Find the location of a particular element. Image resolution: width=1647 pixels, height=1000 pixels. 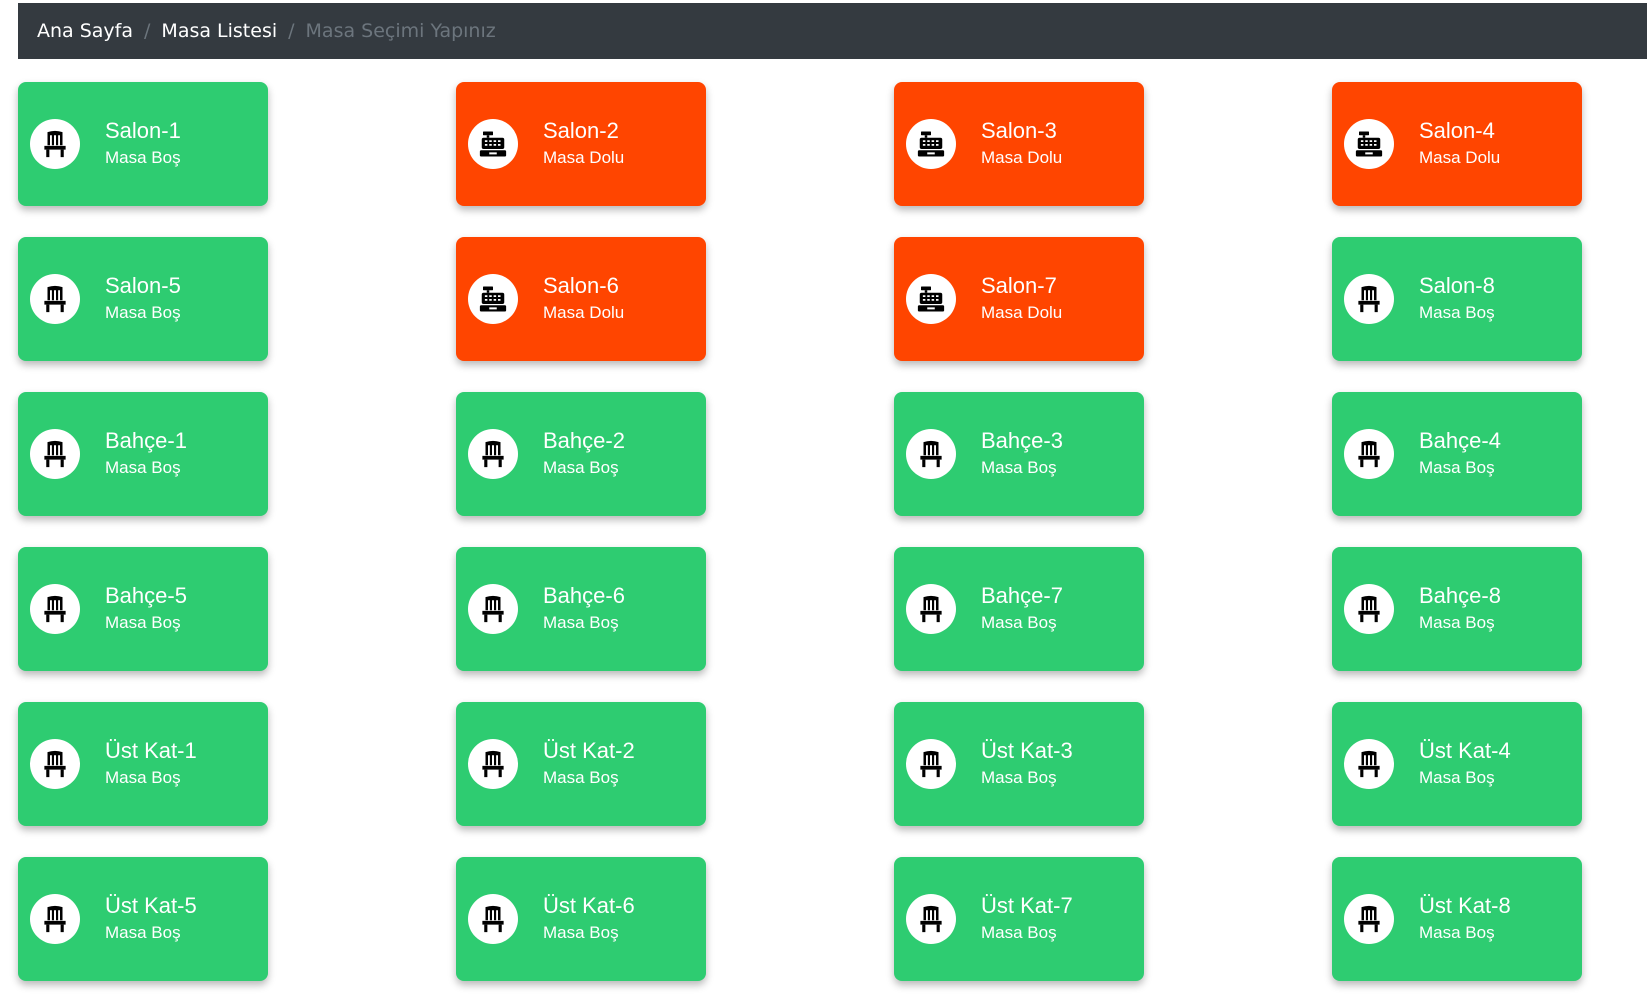

table-name: Salon-1 is located at coordinates (143, 130).